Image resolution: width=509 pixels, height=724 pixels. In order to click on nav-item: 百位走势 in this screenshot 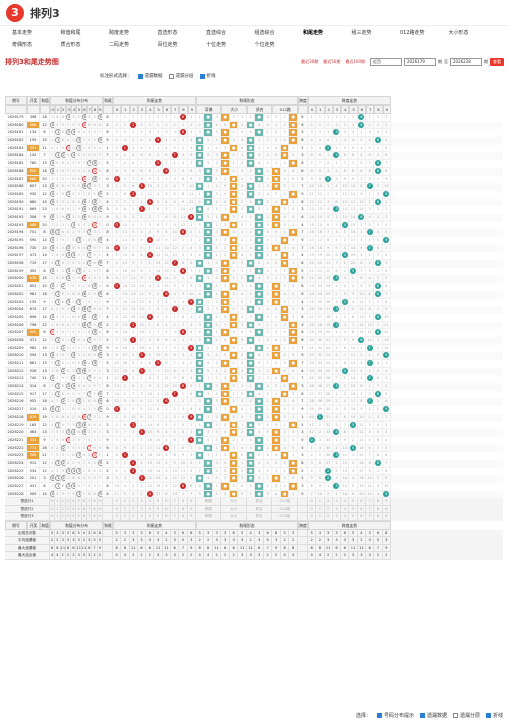, I will do `click(182, 46)`.